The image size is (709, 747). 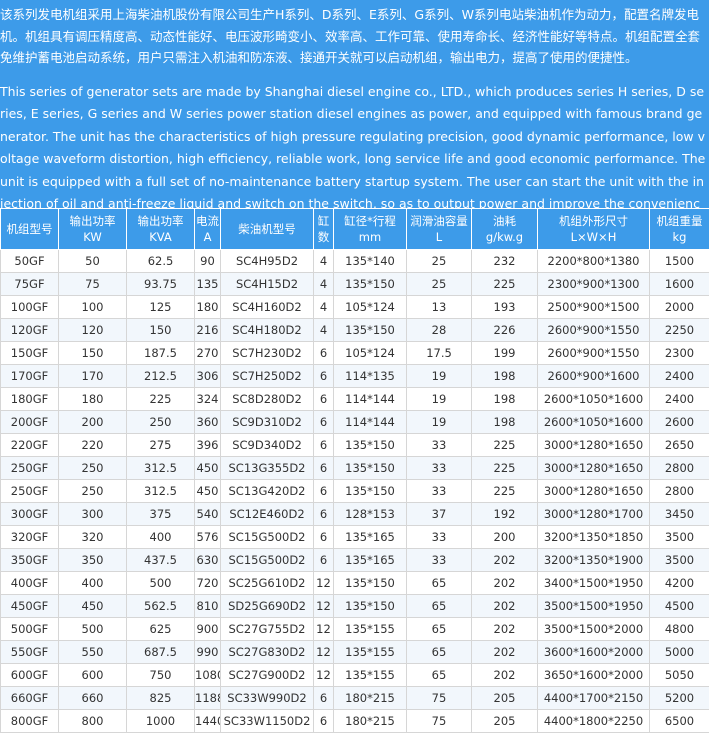 I want to click on table-cell: 226, so click(x=504, y=330).